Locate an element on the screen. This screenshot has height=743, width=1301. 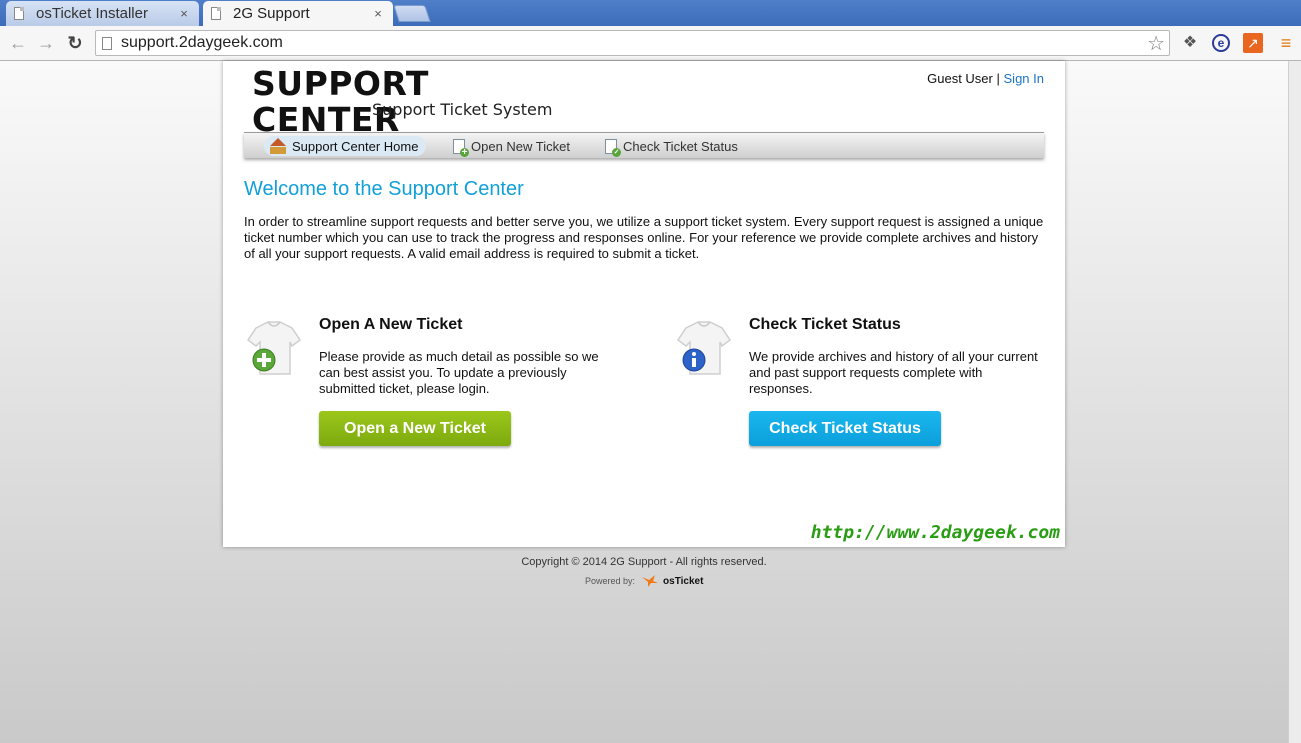
reload-icon: ↻ is located at coordinates (75, 43).